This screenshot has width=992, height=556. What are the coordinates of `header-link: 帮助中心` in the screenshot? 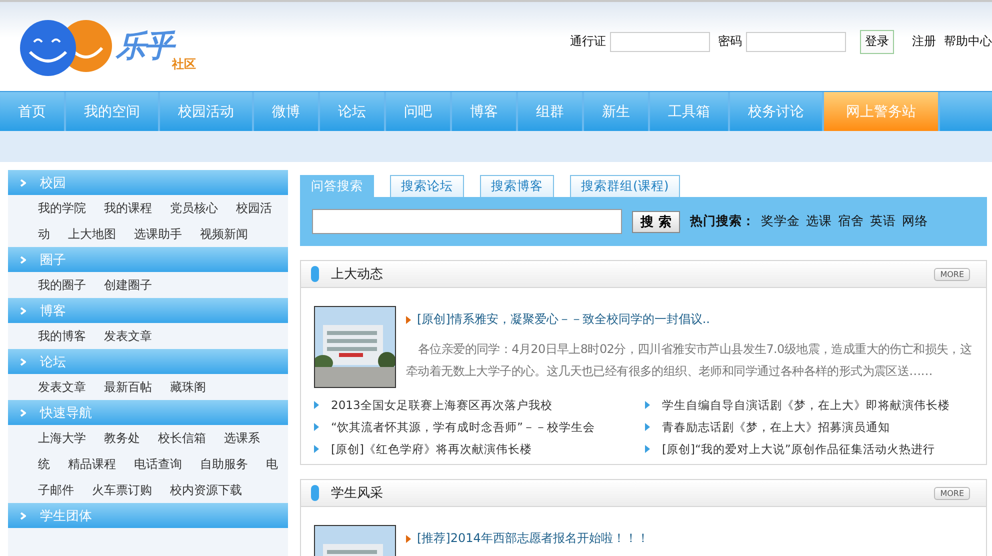 It's located at (968, 41).